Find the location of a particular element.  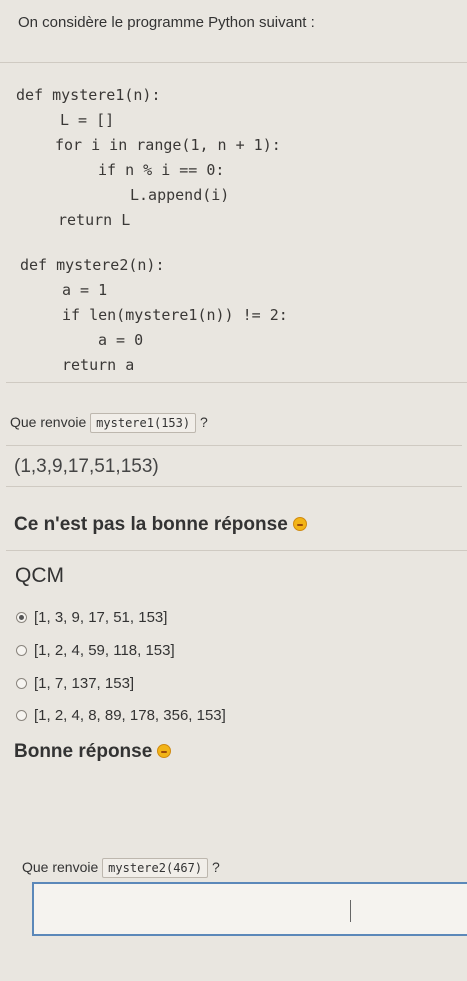

qcm-option-3: [1, 7, 137, 153] is located at coordinates (75, 683).